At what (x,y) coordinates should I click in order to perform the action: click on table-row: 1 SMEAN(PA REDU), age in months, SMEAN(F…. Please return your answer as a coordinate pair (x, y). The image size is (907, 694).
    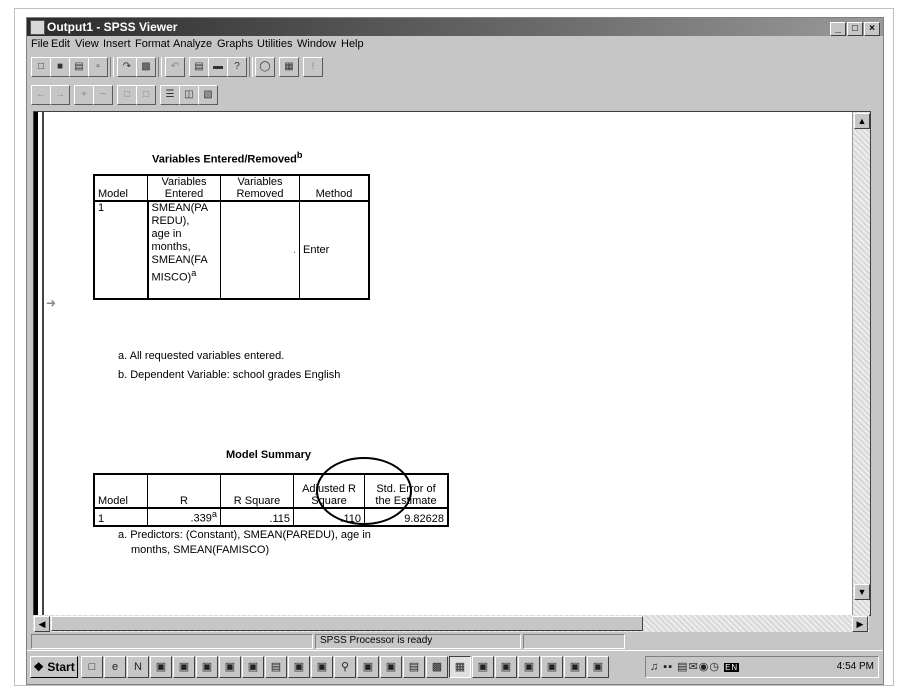
    Looking at the image, I should click on (231, 250).